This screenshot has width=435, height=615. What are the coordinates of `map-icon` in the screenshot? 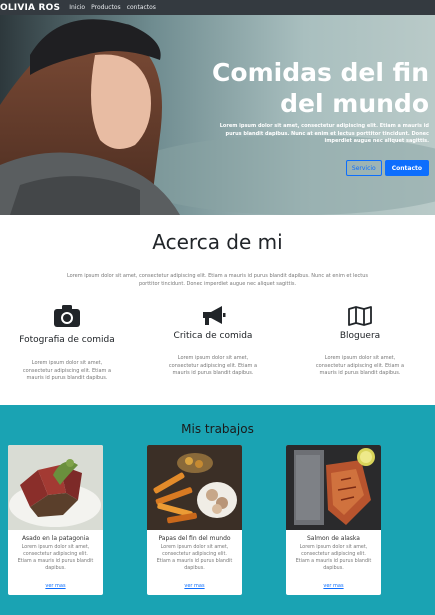 It's located at (360, 316).